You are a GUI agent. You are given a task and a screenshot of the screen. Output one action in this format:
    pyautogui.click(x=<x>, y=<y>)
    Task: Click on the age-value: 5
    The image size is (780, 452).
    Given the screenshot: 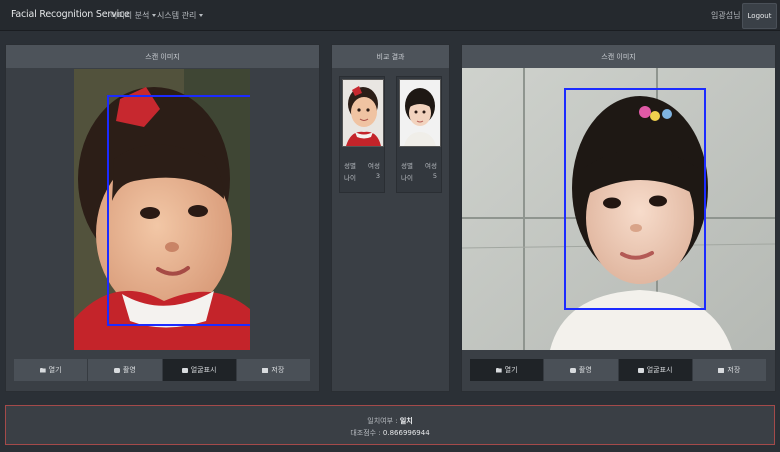 What is the action you would take?
    pyautogui.click(x=434, y=176)
    